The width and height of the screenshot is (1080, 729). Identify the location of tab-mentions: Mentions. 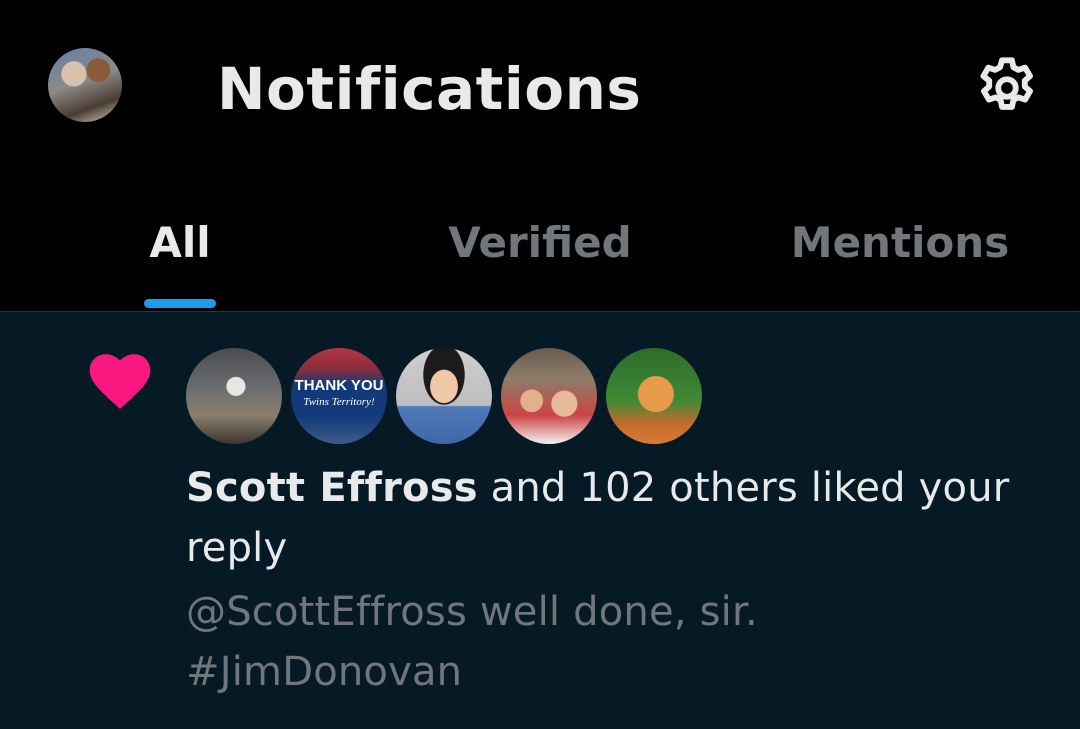
(900, 245).